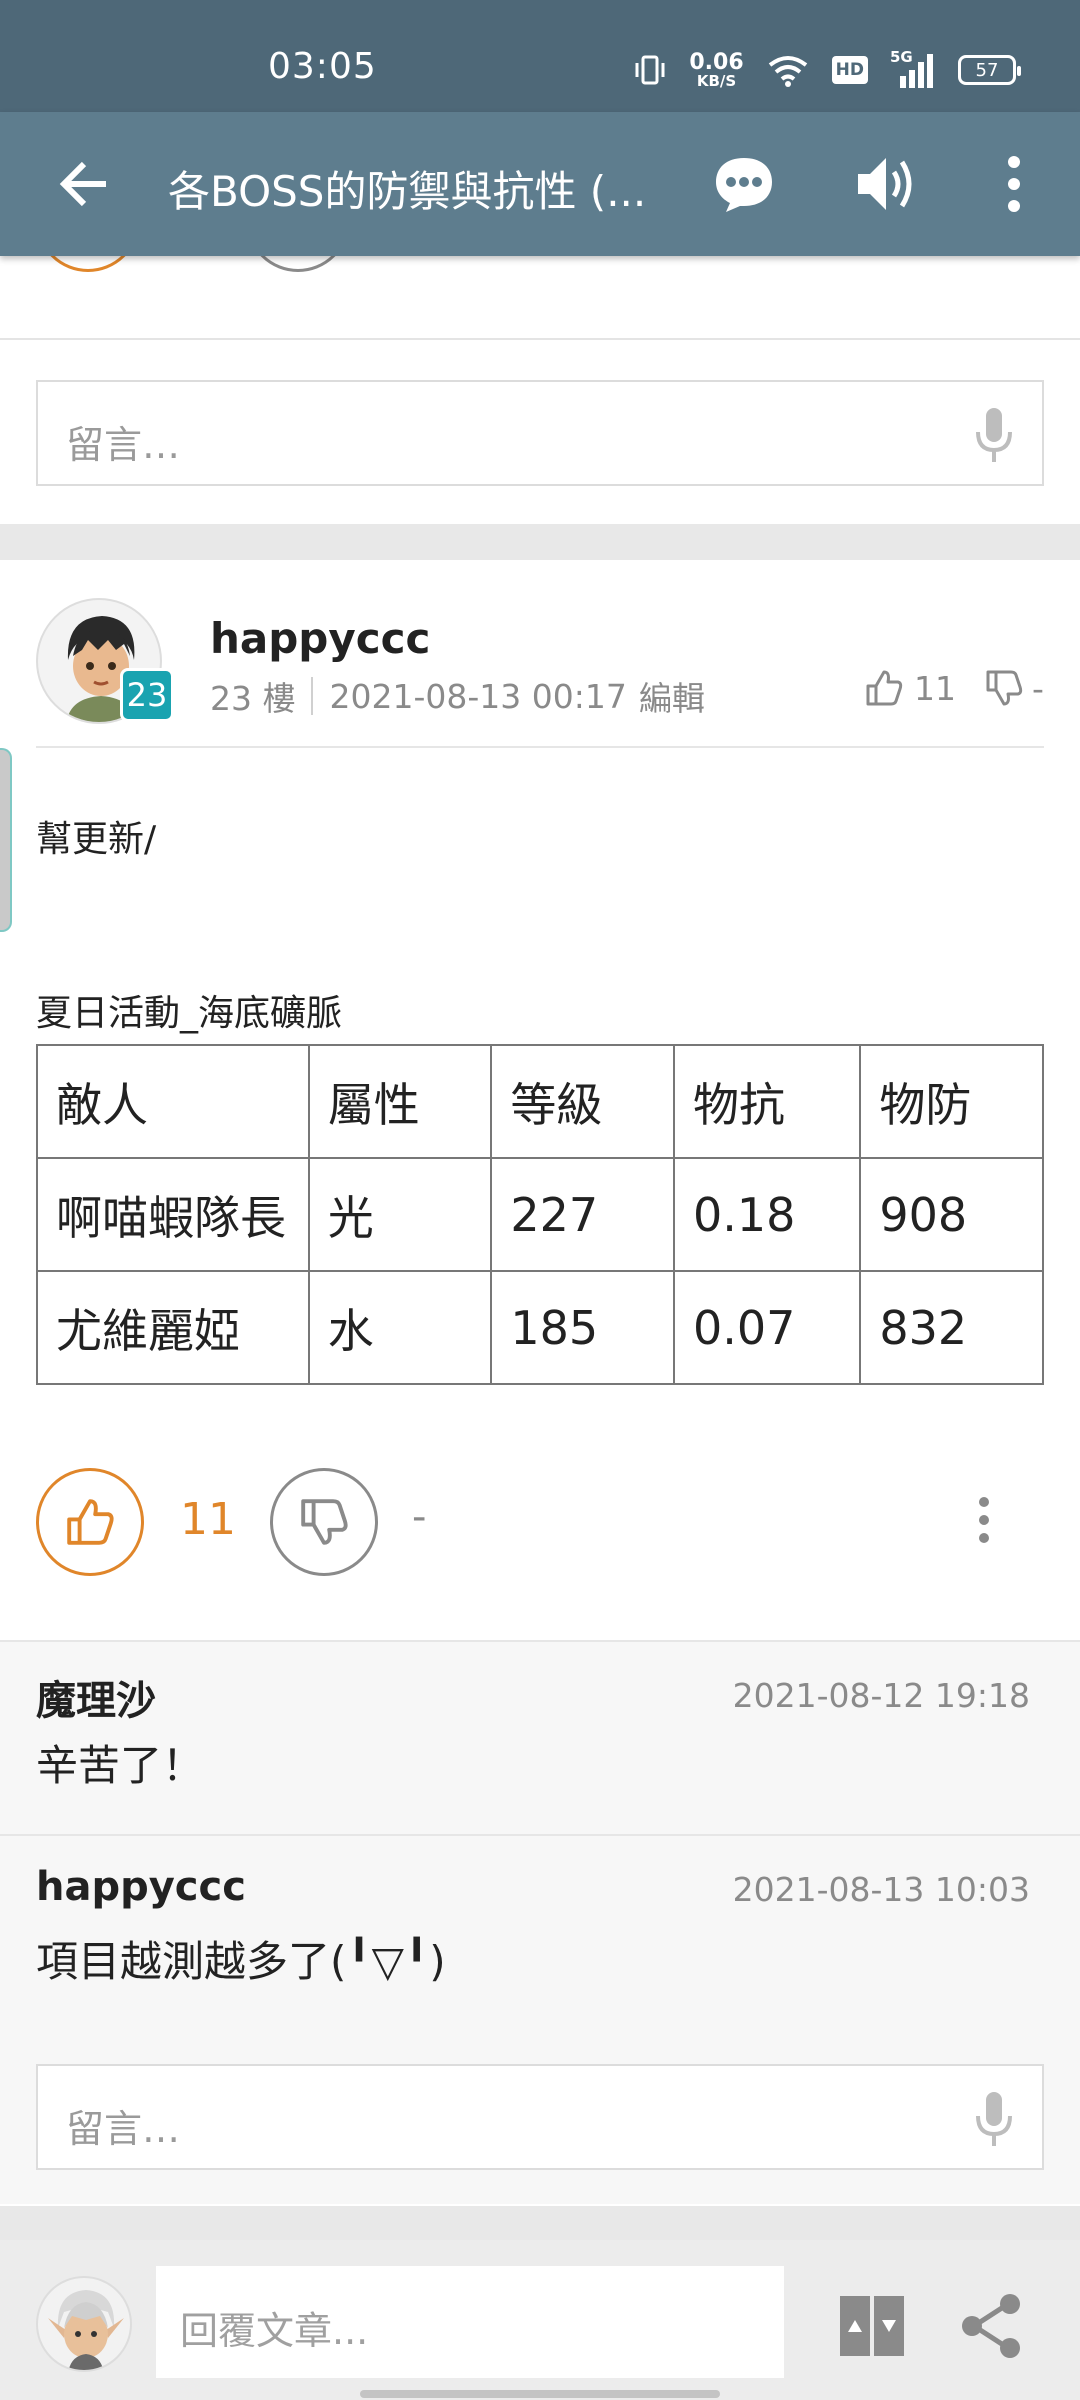  Describe the element at coordinates (84, 184) in the screenshot. I see `back-arrow-icon` at that location.